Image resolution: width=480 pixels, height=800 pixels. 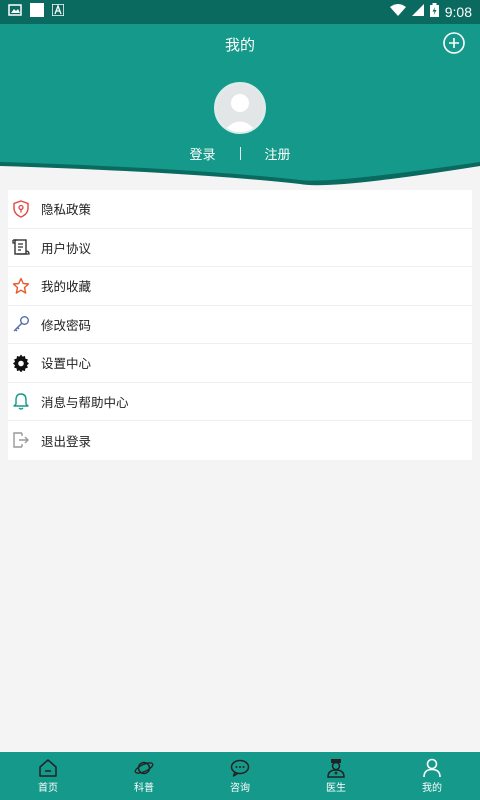 What do you see at coordinates (240, 248) in the screenshot?
I see `menu-item-user-agreement: 用户协议` at bounding box center [240, 248].